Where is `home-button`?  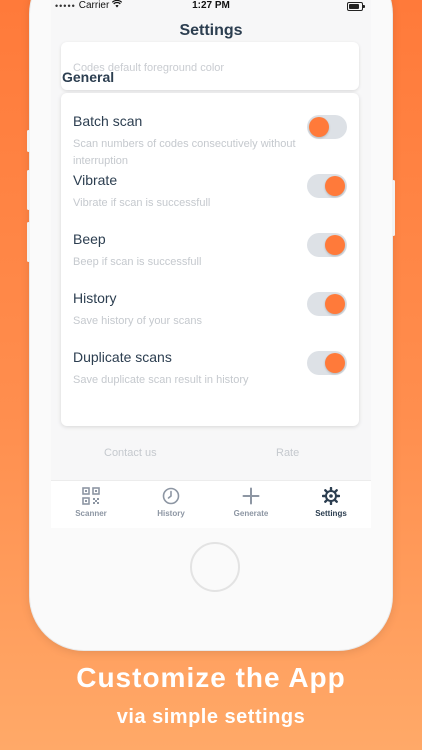
home-button is located at coordinates (215, 567).